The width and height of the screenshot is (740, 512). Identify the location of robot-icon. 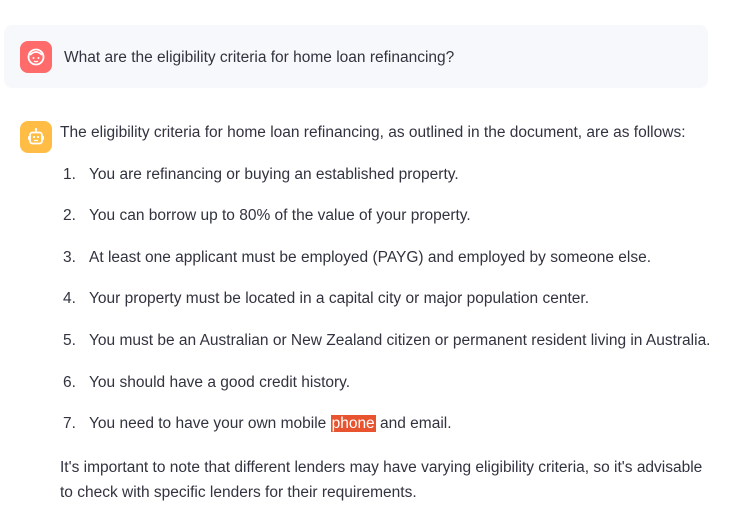
(36, 136).